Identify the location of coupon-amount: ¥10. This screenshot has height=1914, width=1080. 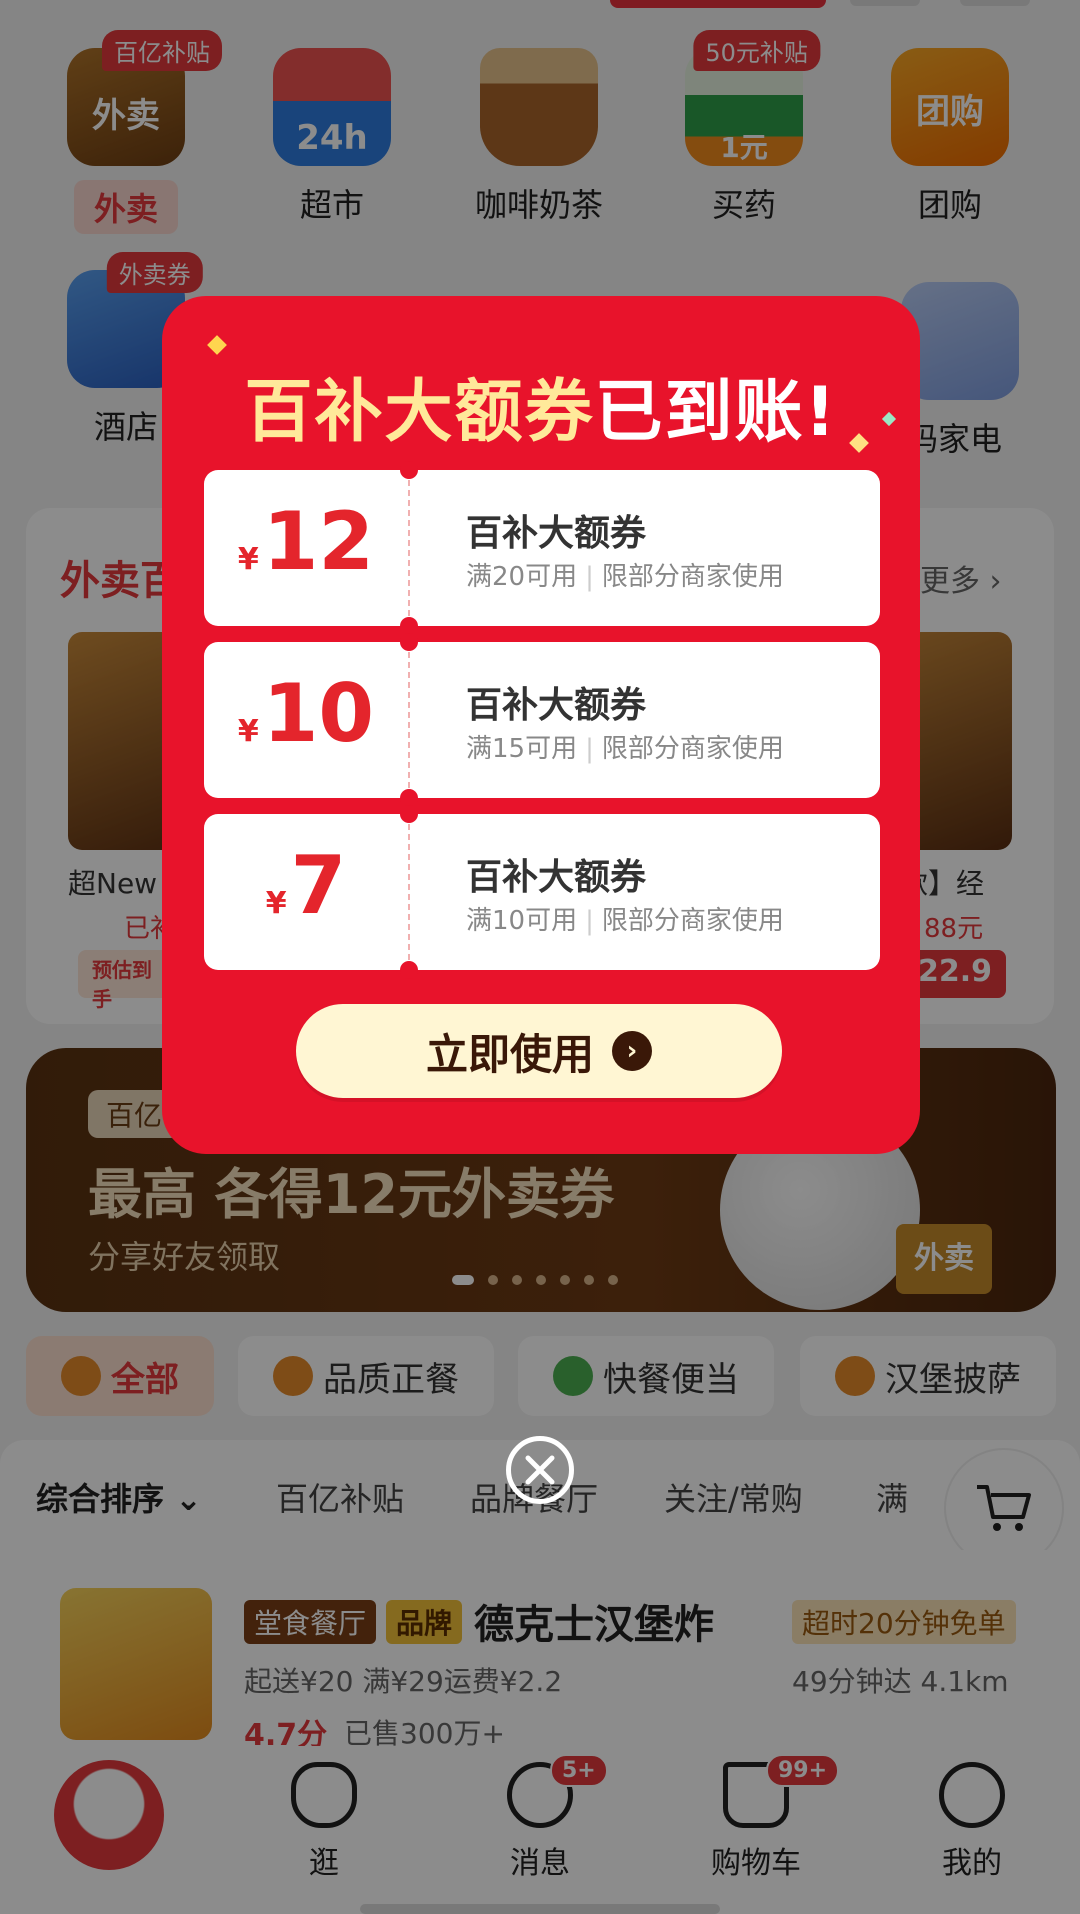
(306, 713).